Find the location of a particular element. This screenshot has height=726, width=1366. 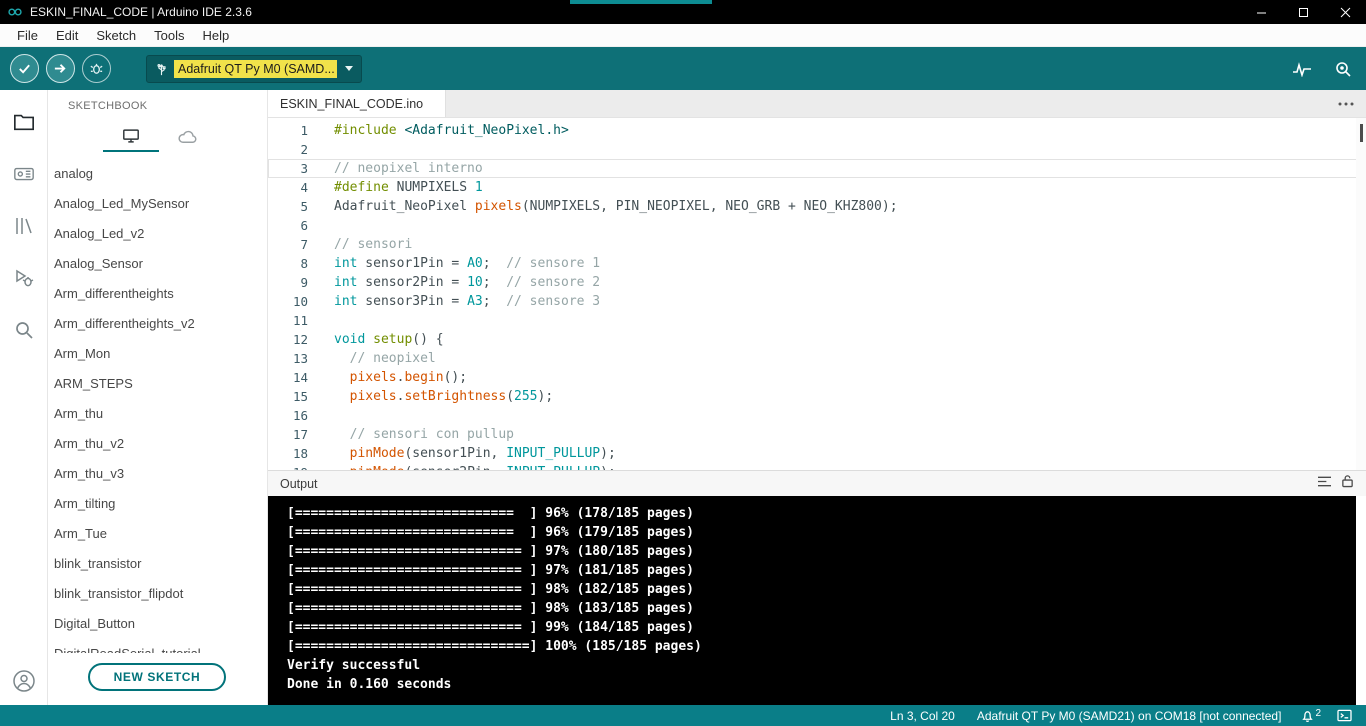

serial-monitor-icon is located at coordinates (1343, 69).